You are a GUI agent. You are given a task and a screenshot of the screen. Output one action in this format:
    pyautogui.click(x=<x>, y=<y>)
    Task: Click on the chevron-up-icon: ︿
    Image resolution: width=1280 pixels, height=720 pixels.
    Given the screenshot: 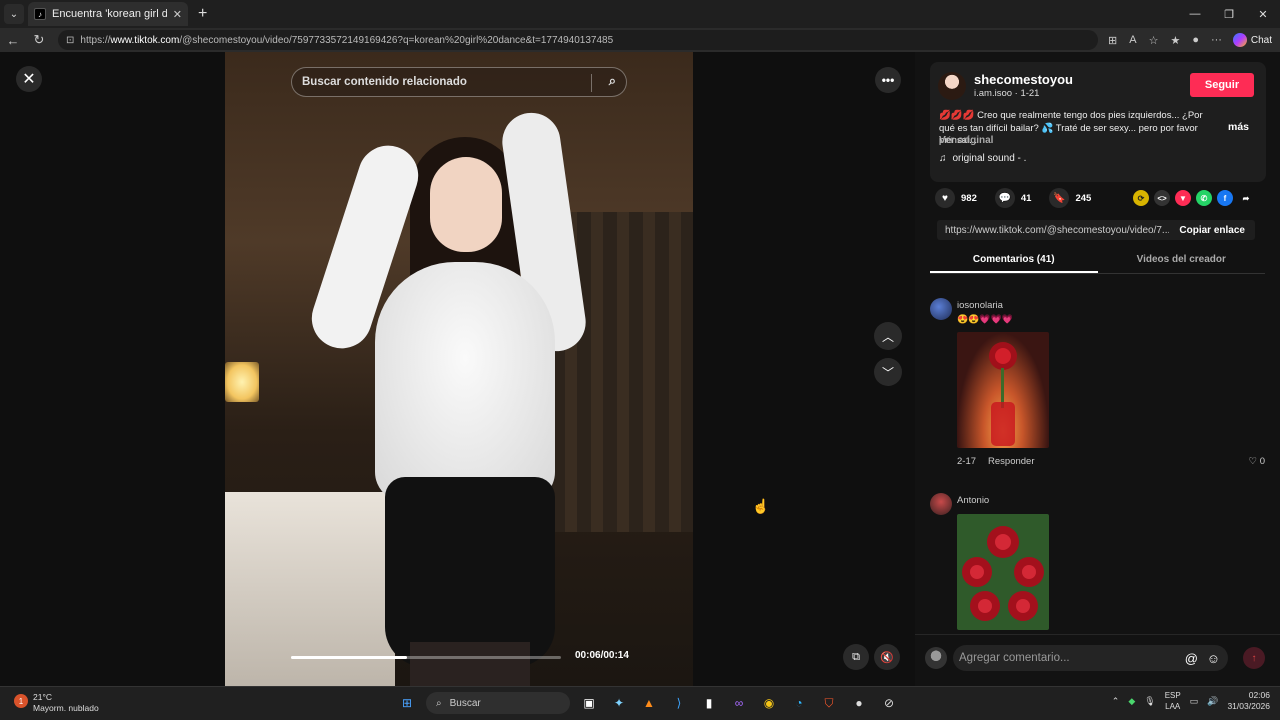 What is the action you would take?
    pyautogui.click(x=887, y=336)
    